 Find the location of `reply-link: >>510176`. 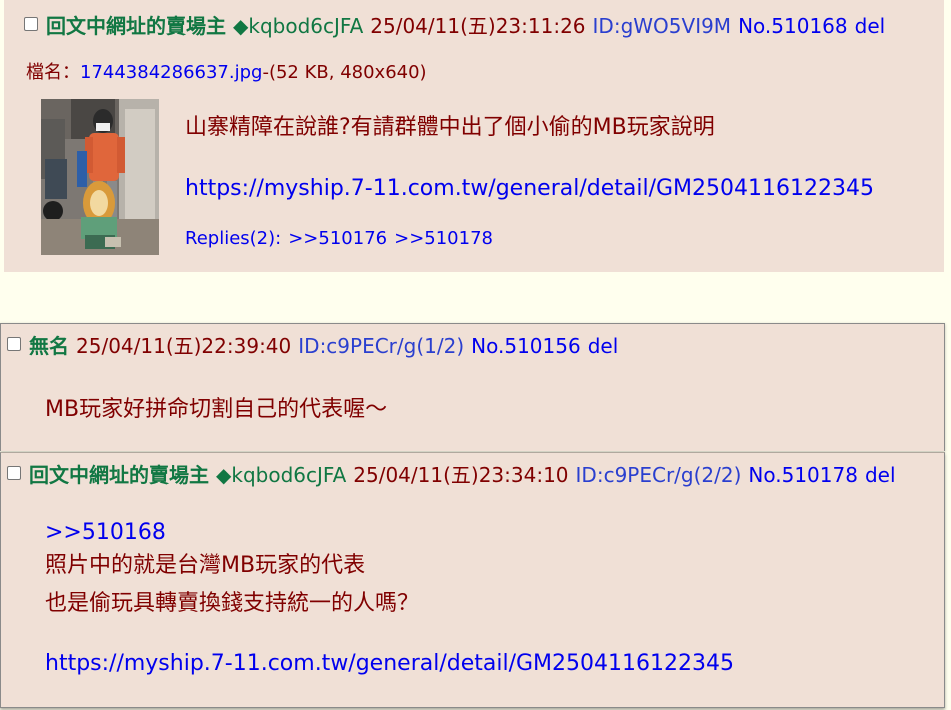

reply-link: >>510176 is located at coordinates (337, 238).